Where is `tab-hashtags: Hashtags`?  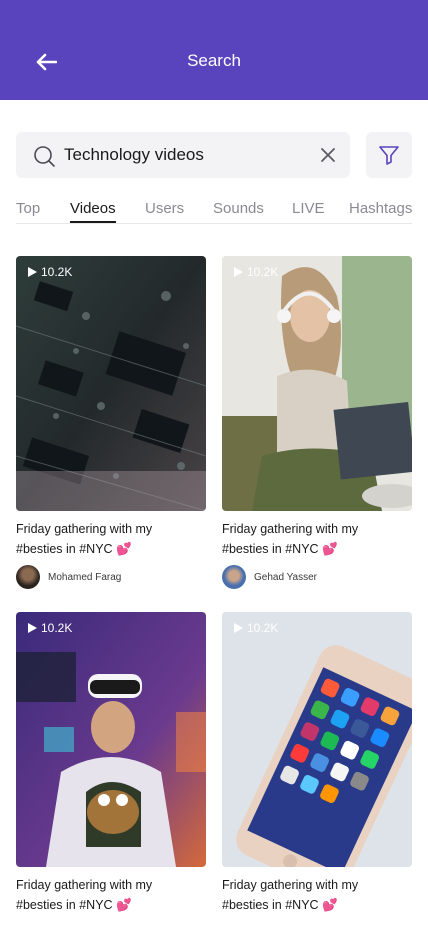
tab-hashtags: Hashtags is located at coordinates (380, 208).